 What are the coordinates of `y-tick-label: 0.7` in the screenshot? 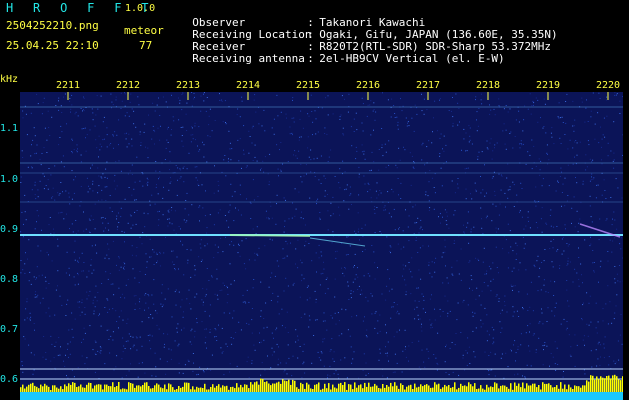 It's located at (9, 329).